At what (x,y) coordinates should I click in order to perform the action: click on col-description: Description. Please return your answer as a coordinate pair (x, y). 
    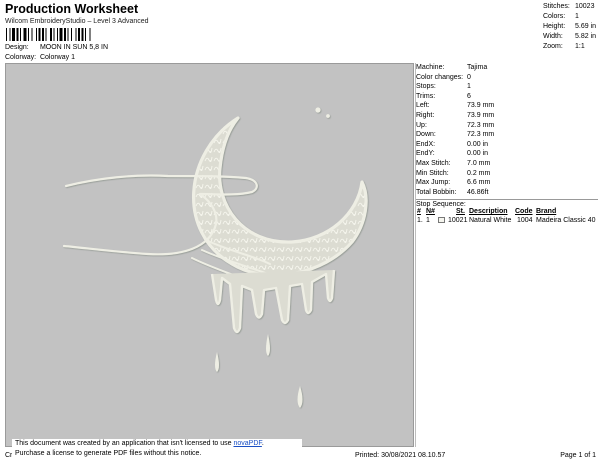
    Looking at the image, I should click on (488, 211).